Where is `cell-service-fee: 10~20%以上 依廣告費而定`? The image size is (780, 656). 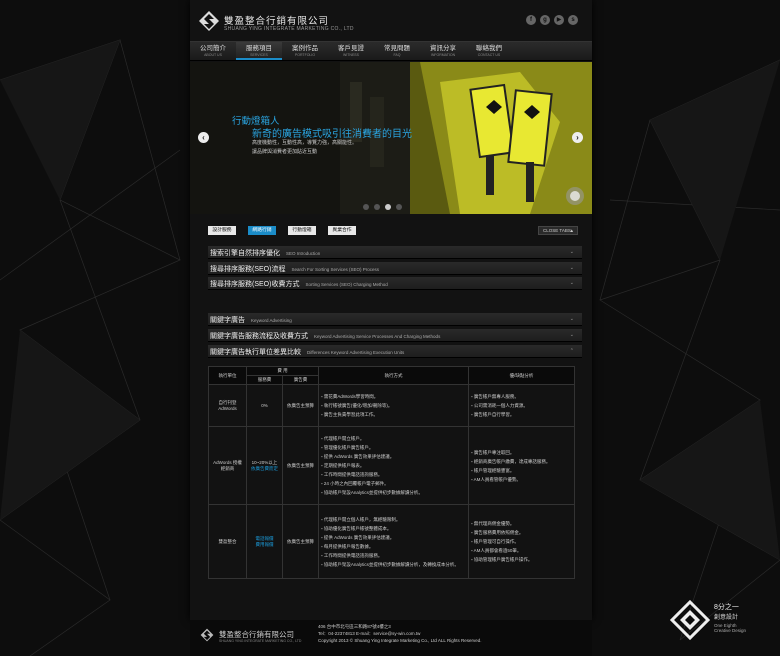
cell-service-fee: 10~20%以上 依廣告費而定 is located at coordinates (264, 465).